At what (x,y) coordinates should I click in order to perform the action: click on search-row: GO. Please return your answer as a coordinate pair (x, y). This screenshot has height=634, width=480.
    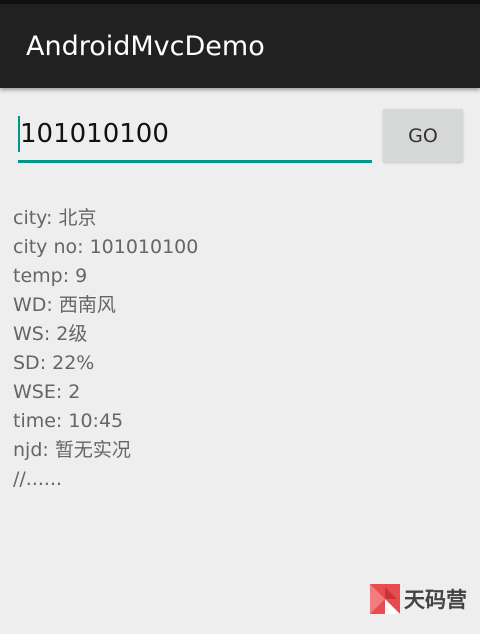
    Looking at the image, I should click on (240, 136).